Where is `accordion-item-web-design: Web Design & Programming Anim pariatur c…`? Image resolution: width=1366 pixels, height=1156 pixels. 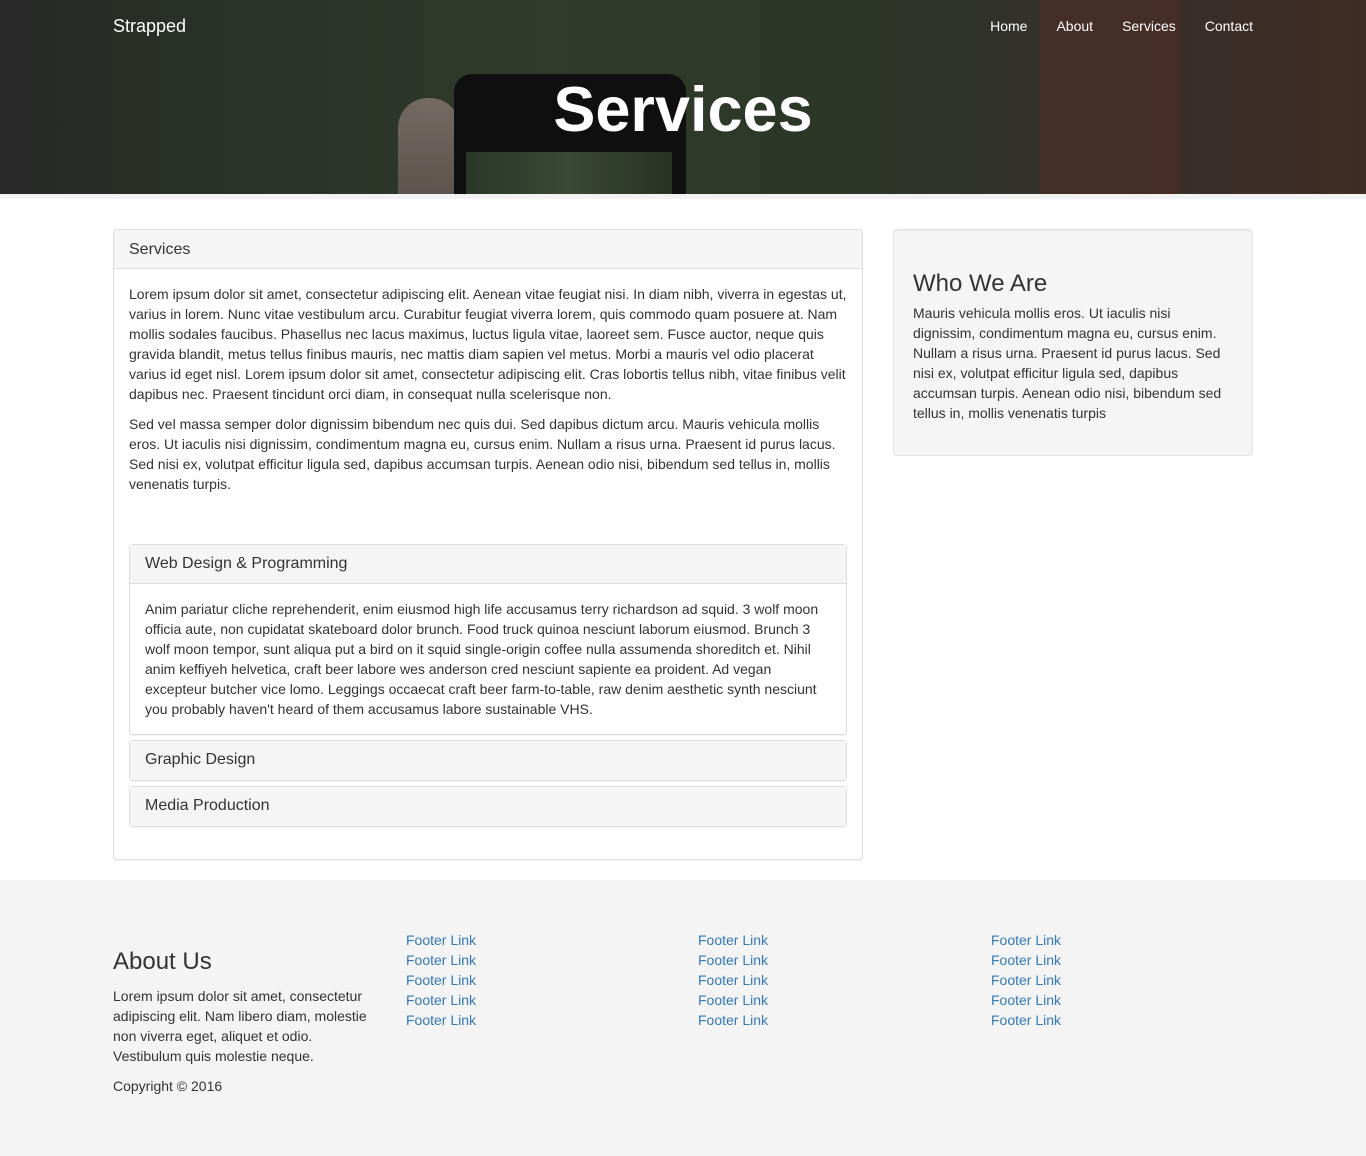 accordion-item-web-design: Web Design & Programming Anim pariatur c… is located at coordinates (488, 639).